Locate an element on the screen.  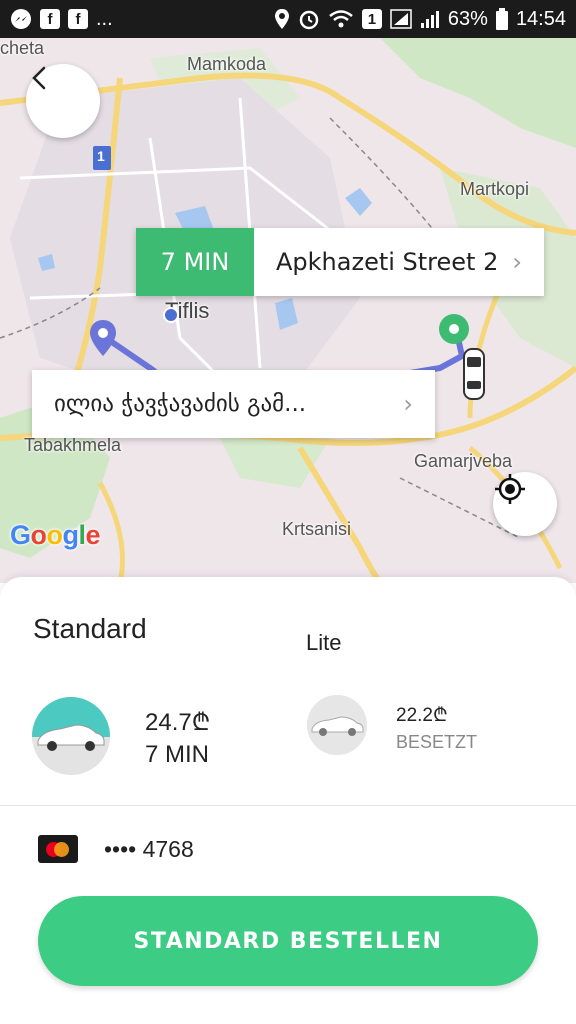
lite-car-icon is located at coordinates (337, 725).